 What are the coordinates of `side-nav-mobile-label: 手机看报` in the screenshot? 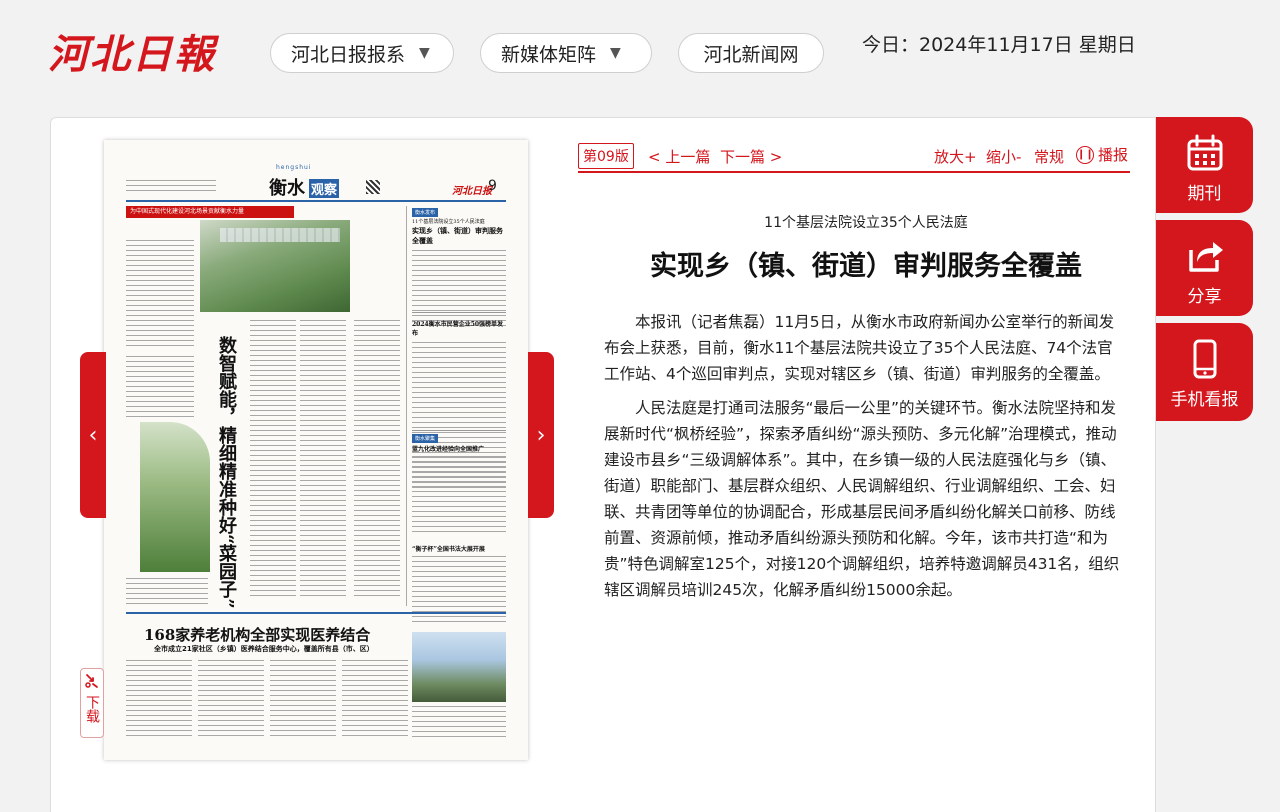 It's located at (1204, 400).